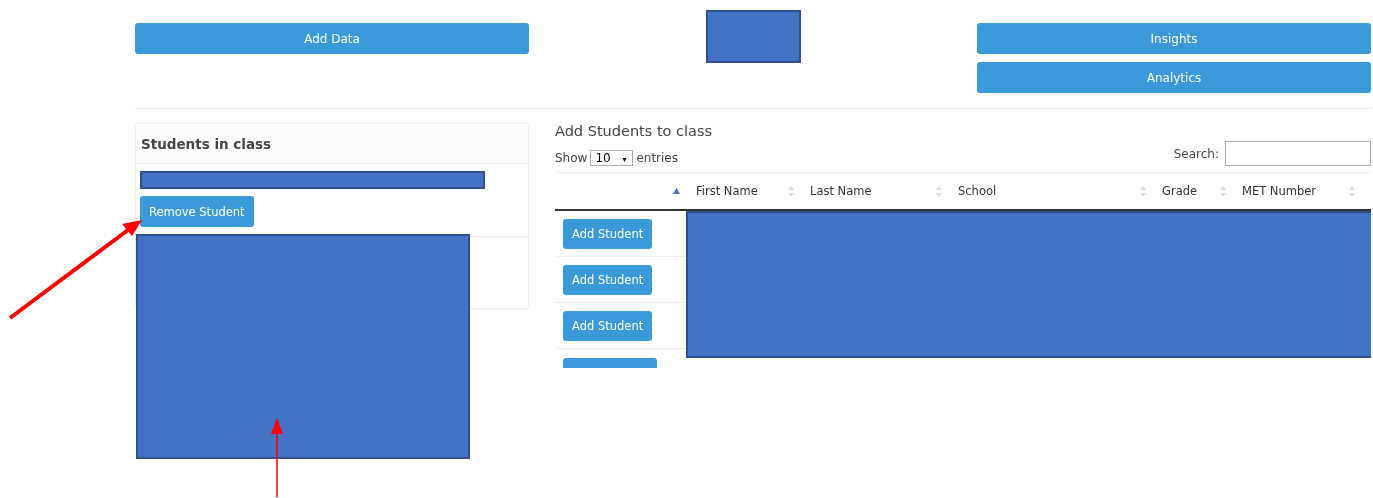  I want to click on remove-student-button: Remove Student, so click(197, 211).